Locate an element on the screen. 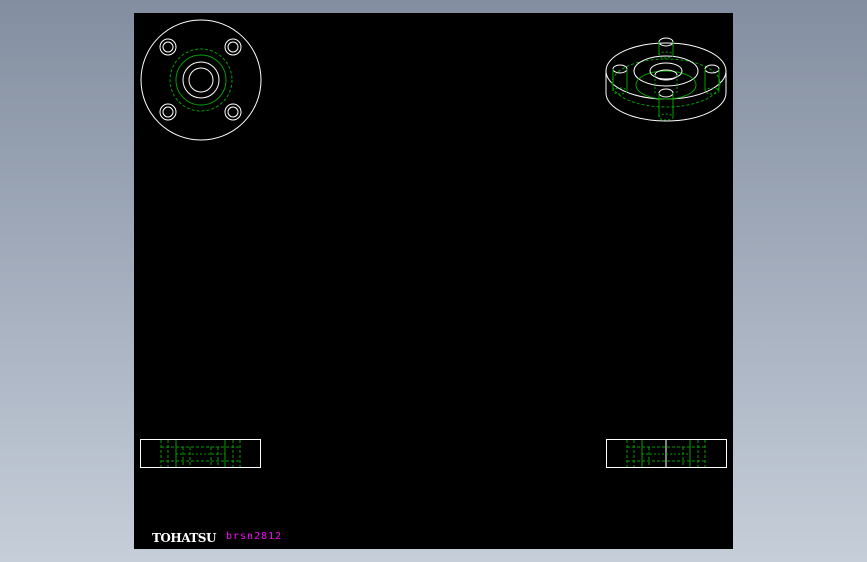 This screenshot has width=867, height=562. bore-circle is located at coordinates (201, 80).